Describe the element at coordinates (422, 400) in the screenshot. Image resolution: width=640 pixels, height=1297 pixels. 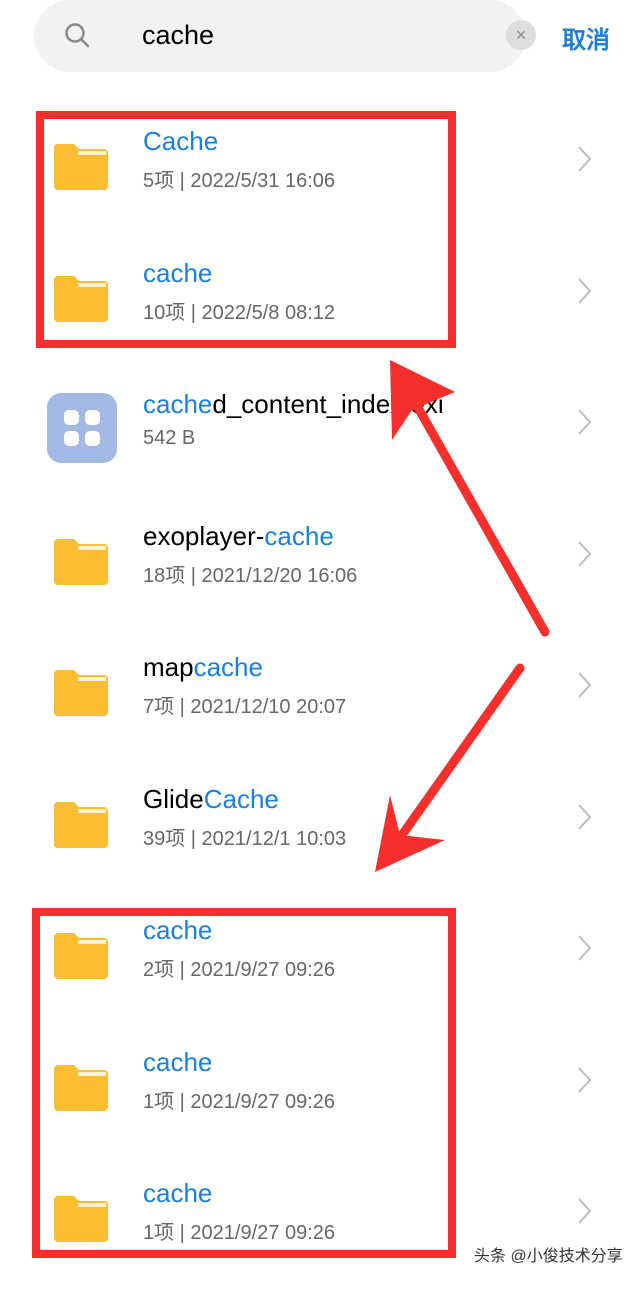
I see `arrowhead-up` at that location.